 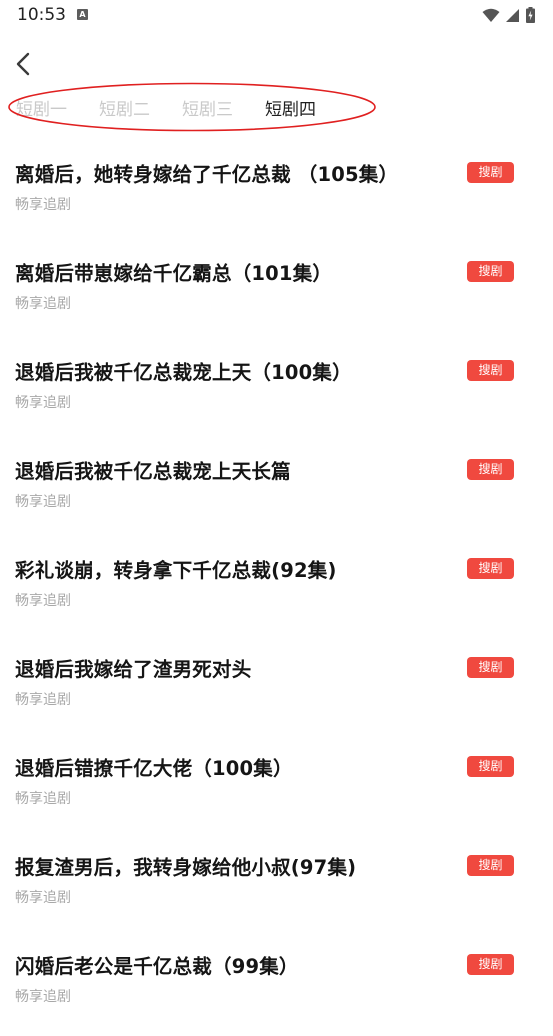 What do you see at coordinates (276, 293) in the screenshot?
I see `list-item: 离婚后带崽嫁给千亿霸总（101集） 畅享追剧 搜剧` at bounding box center [276, 293].